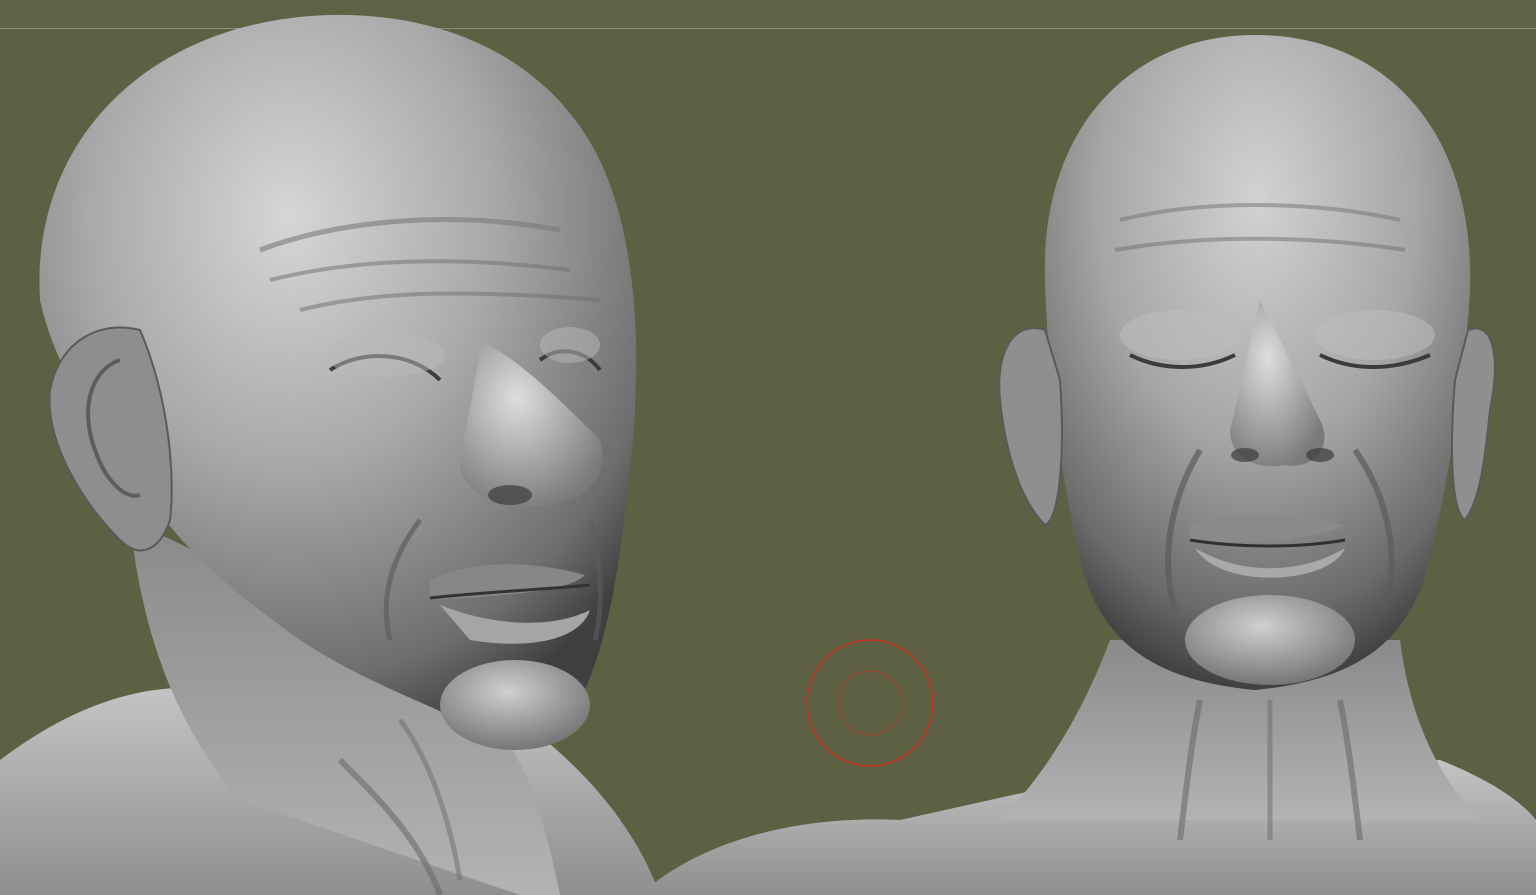  Describe the element at coordinates (1030, 427) in the screenshot. I see `right-model-ear-left` at that location.